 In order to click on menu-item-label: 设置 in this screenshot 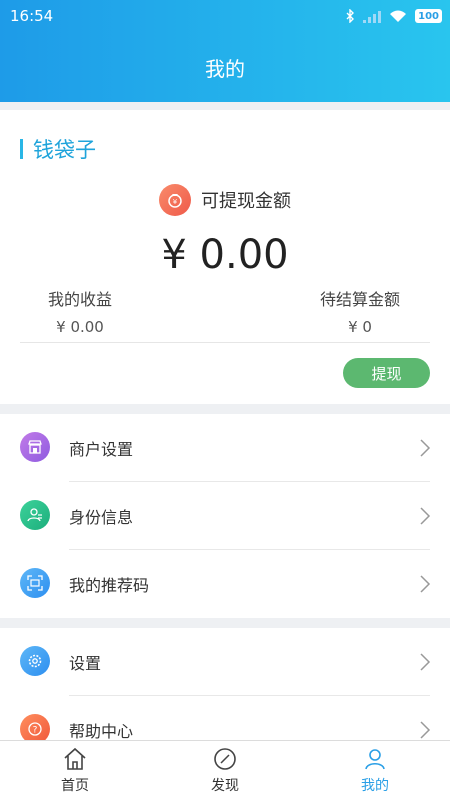, I will do `click(85, 663)`.